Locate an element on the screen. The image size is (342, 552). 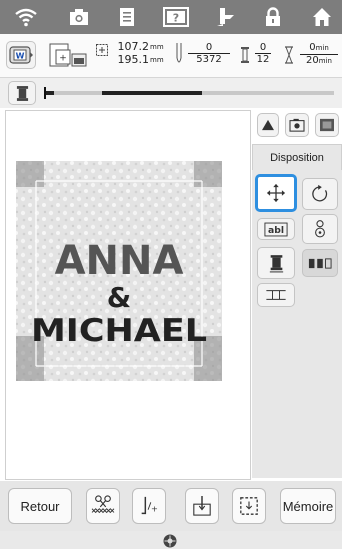
trial-button is located at coordinates (249, 506).